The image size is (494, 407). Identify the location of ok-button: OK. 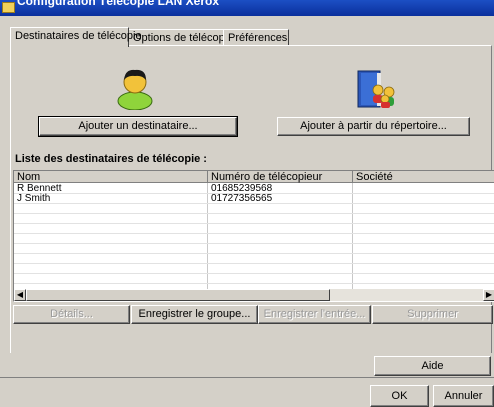
(399, 396).